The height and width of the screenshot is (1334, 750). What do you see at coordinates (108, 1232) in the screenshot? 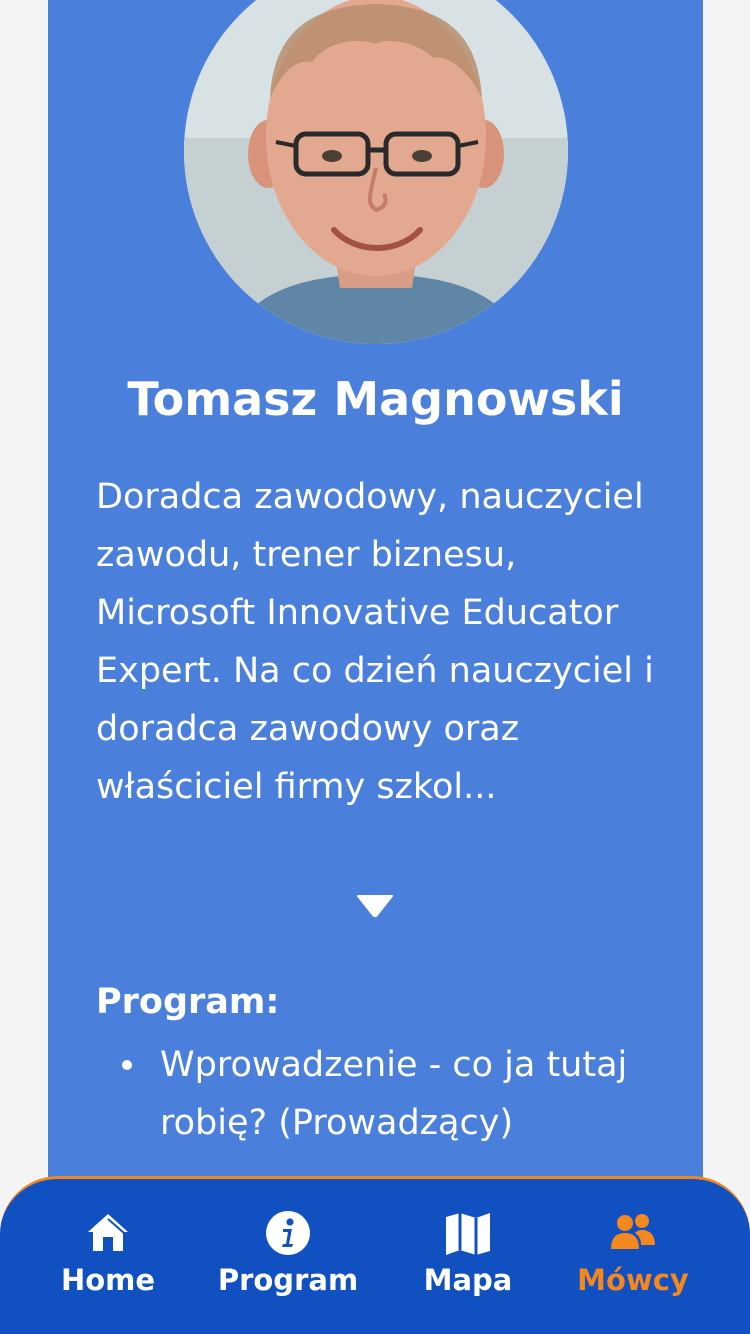
I see `home-icon` at bounding box center [108, 1232].